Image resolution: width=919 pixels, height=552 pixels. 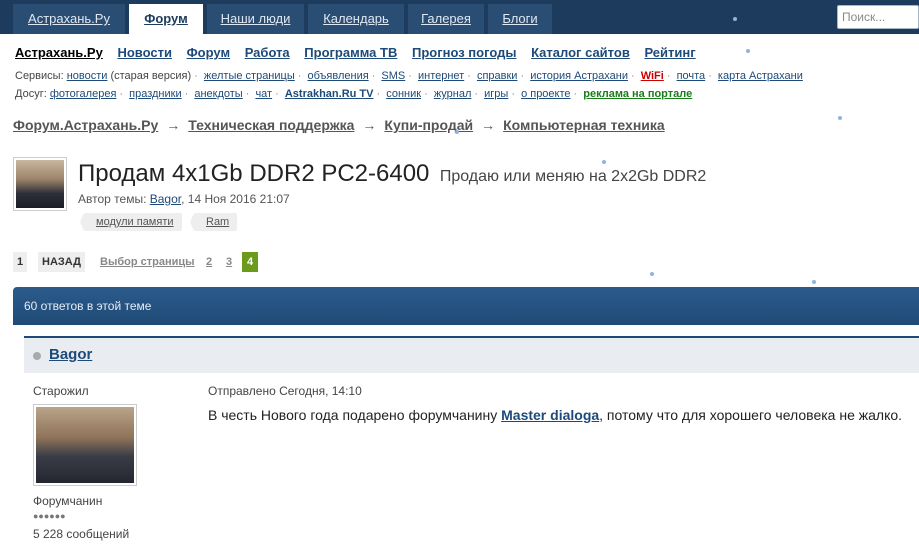 What do you see at coordinates (337, 76) in the screenshot?
I see `service-link: объявления` at bounding box center [337, 76].